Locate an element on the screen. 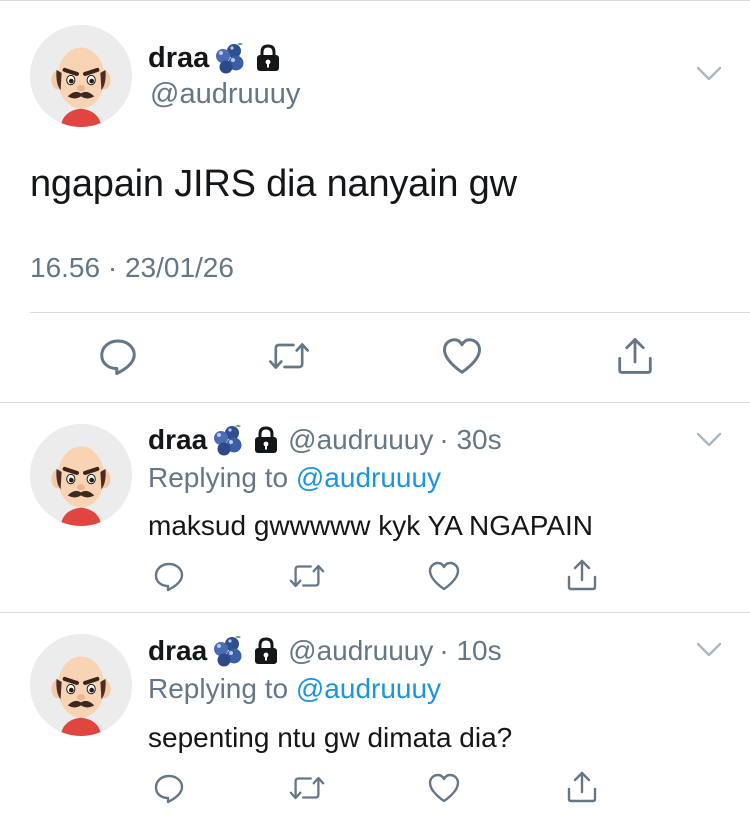  author-name-row: draa @audruuuy · 30s is located at coordinates (325, 440).